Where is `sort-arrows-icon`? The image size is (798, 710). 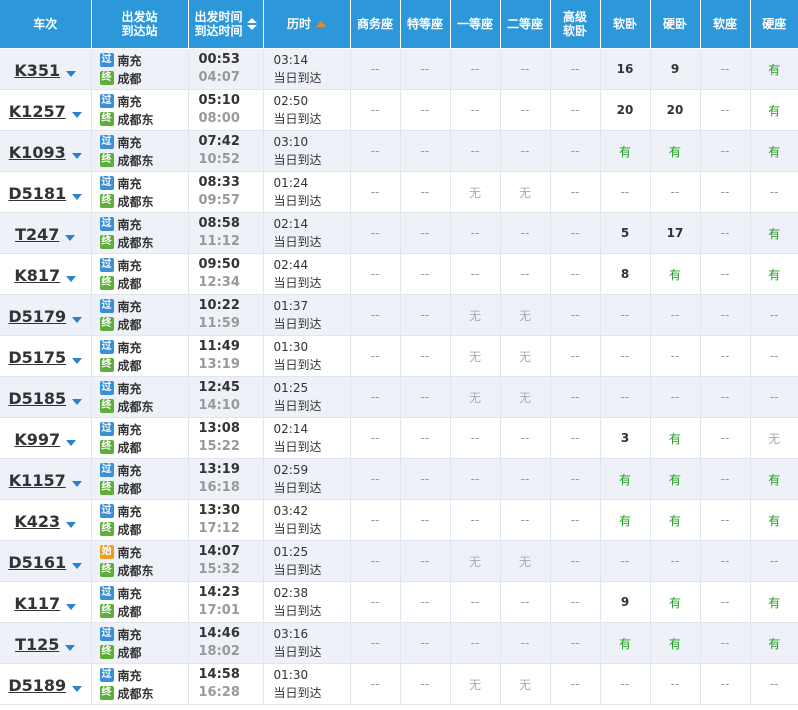 sort-arrows-icon is located at coordinates (251, 24).